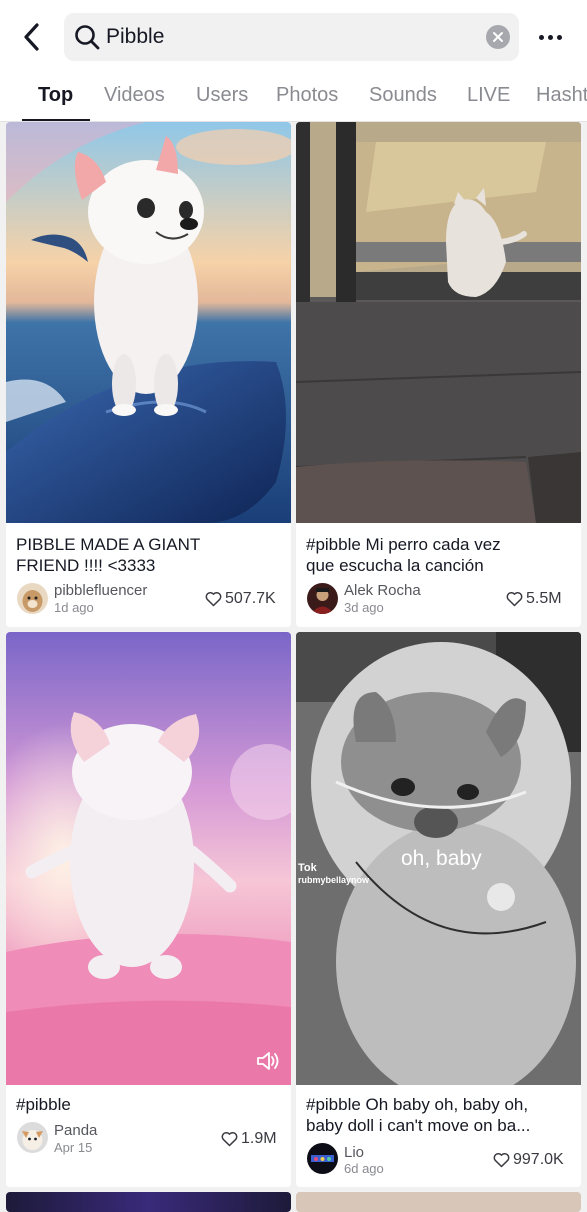 Image resolution: width=587 pixels, height=1212 pixels. I want to click on tab-users: Users, so click(222, 95).